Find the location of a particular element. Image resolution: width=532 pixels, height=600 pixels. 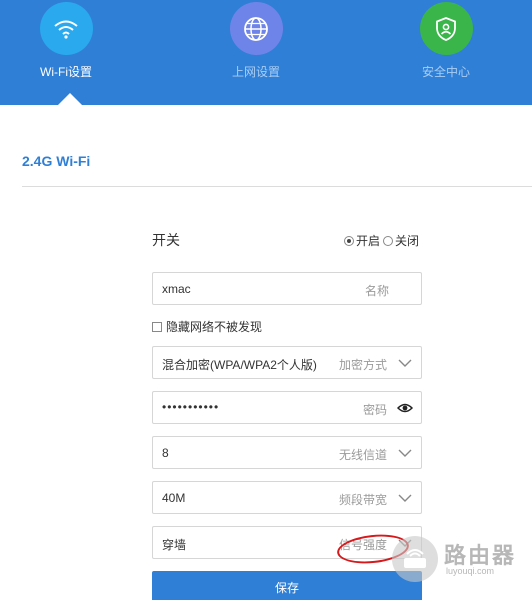

channel-hint: 无线信道 is located at coordinates (362, 455).